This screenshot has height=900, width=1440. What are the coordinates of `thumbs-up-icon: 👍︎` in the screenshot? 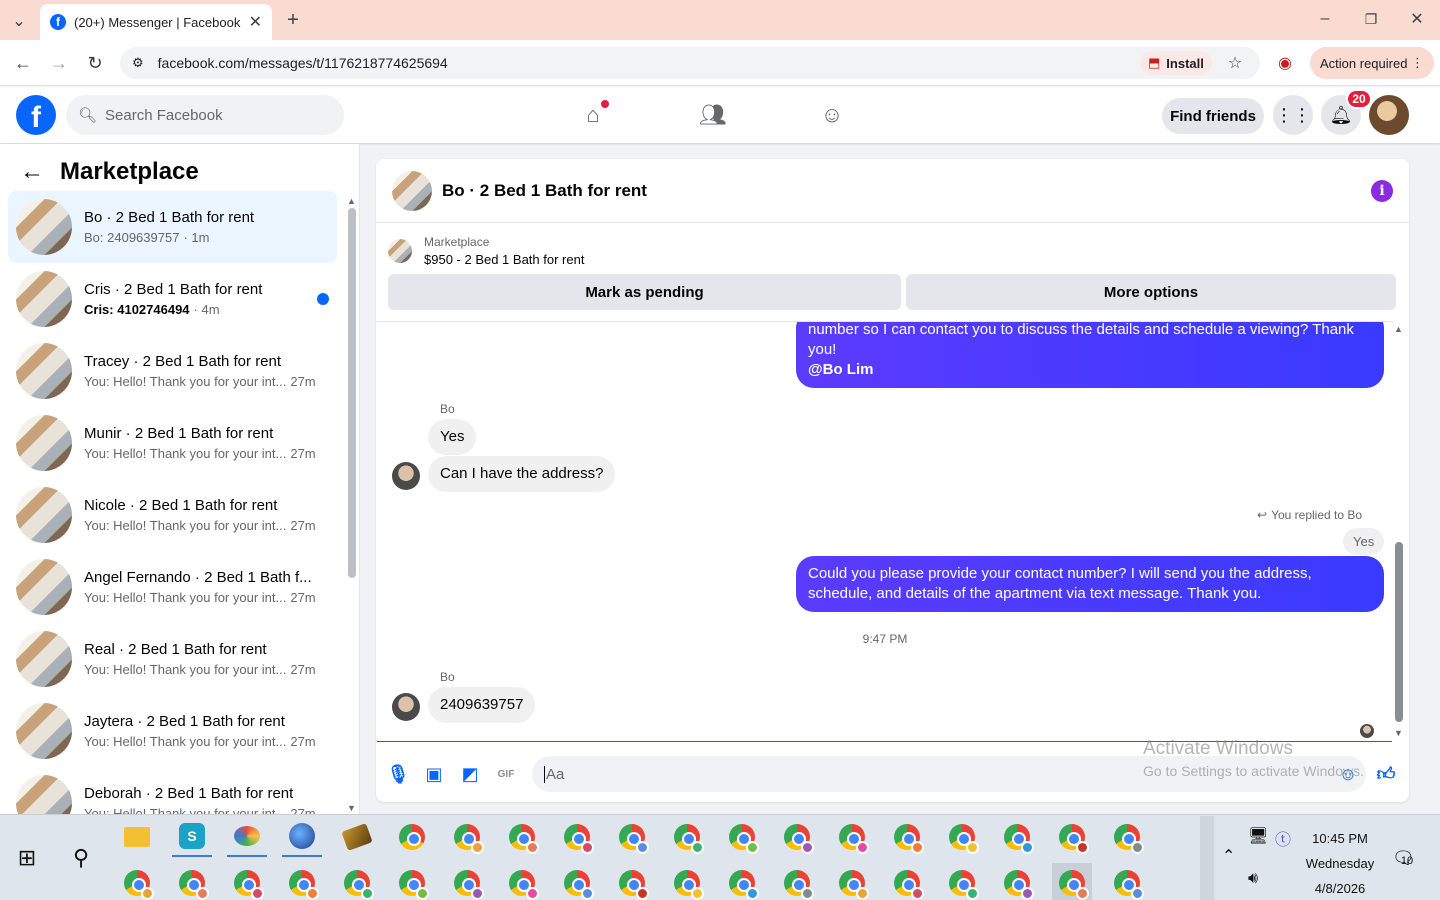 It's located at (1386, 774).